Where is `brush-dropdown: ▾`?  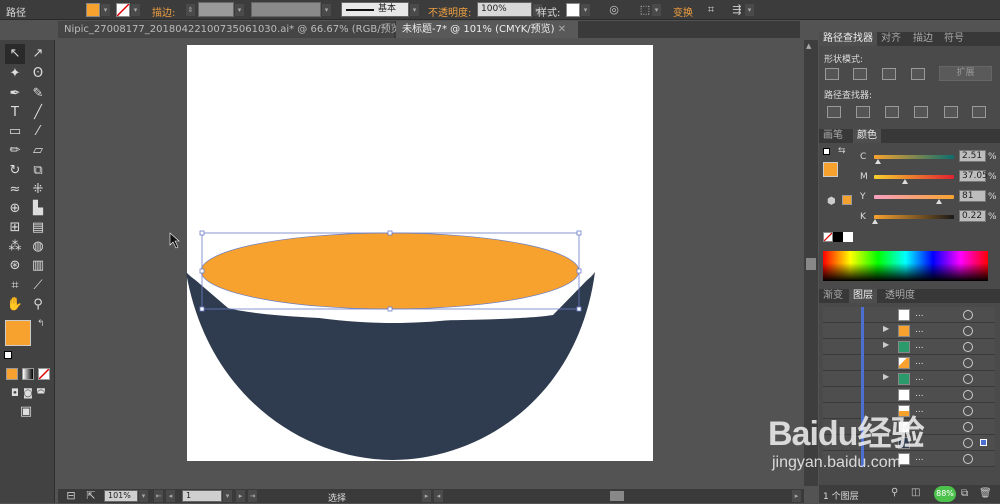
brush-dropdown: ▾ is located at coordinates (414, 10).